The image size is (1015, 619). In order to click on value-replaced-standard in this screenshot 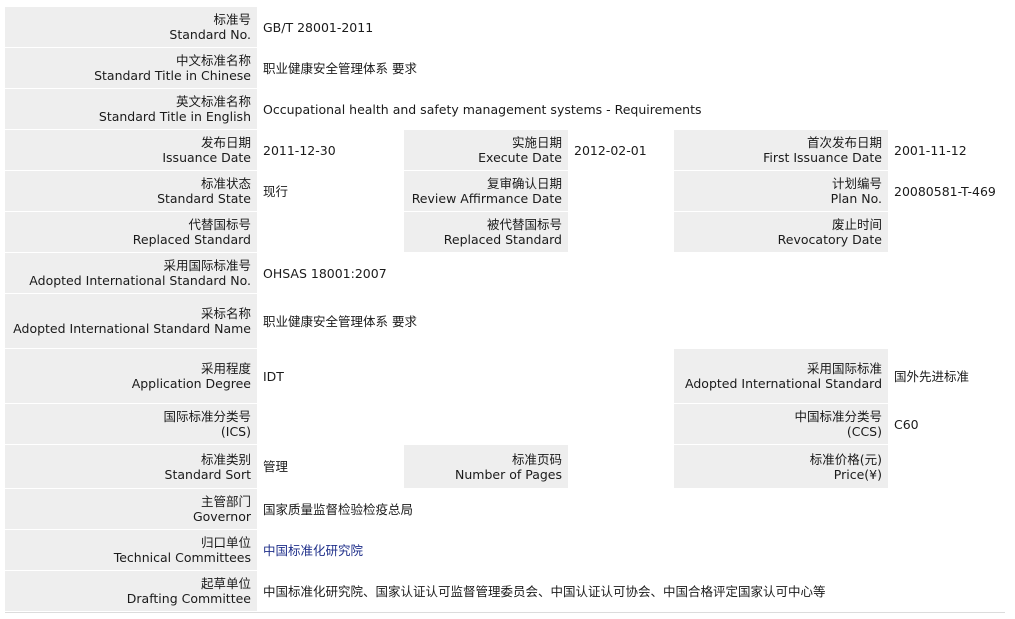, I will do `click(330, 232)`.